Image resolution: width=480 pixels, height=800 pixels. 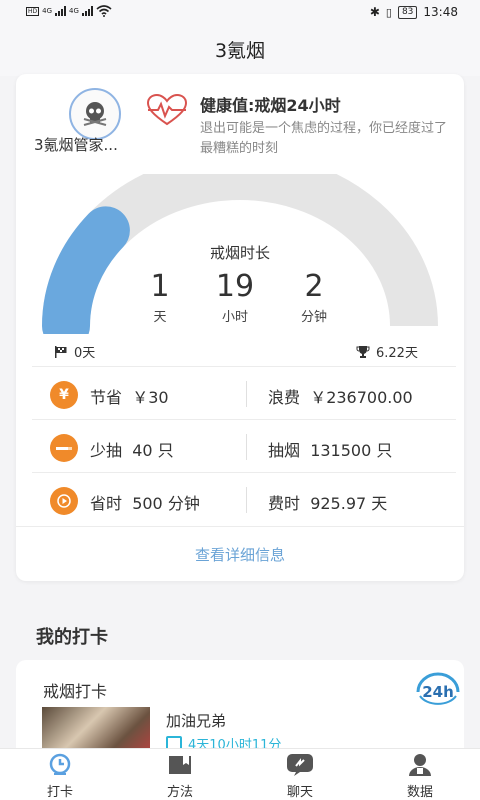 I want to click on duration-days: 1 天, so click(x=160, y=297).